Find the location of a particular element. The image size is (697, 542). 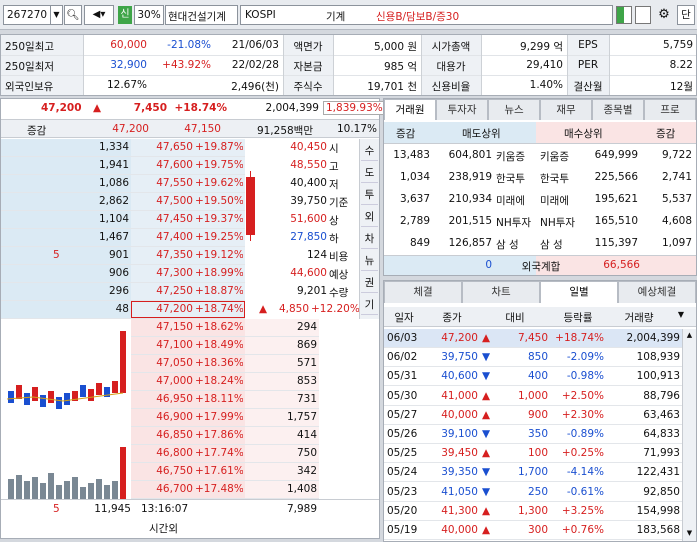

ask-price: 47,500 is located at coordinates (174, 201).